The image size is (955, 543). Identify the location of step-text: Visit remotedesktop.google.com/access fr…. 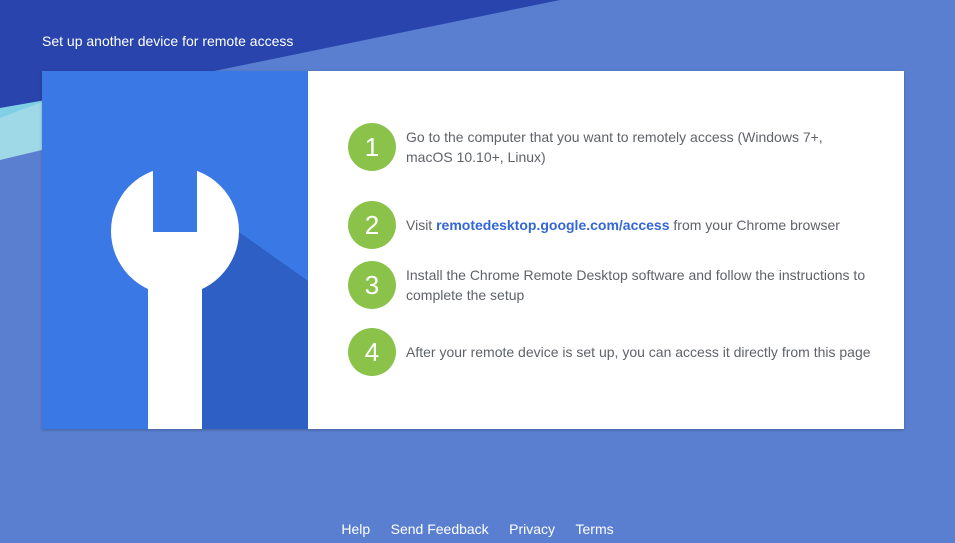
(638, 225).